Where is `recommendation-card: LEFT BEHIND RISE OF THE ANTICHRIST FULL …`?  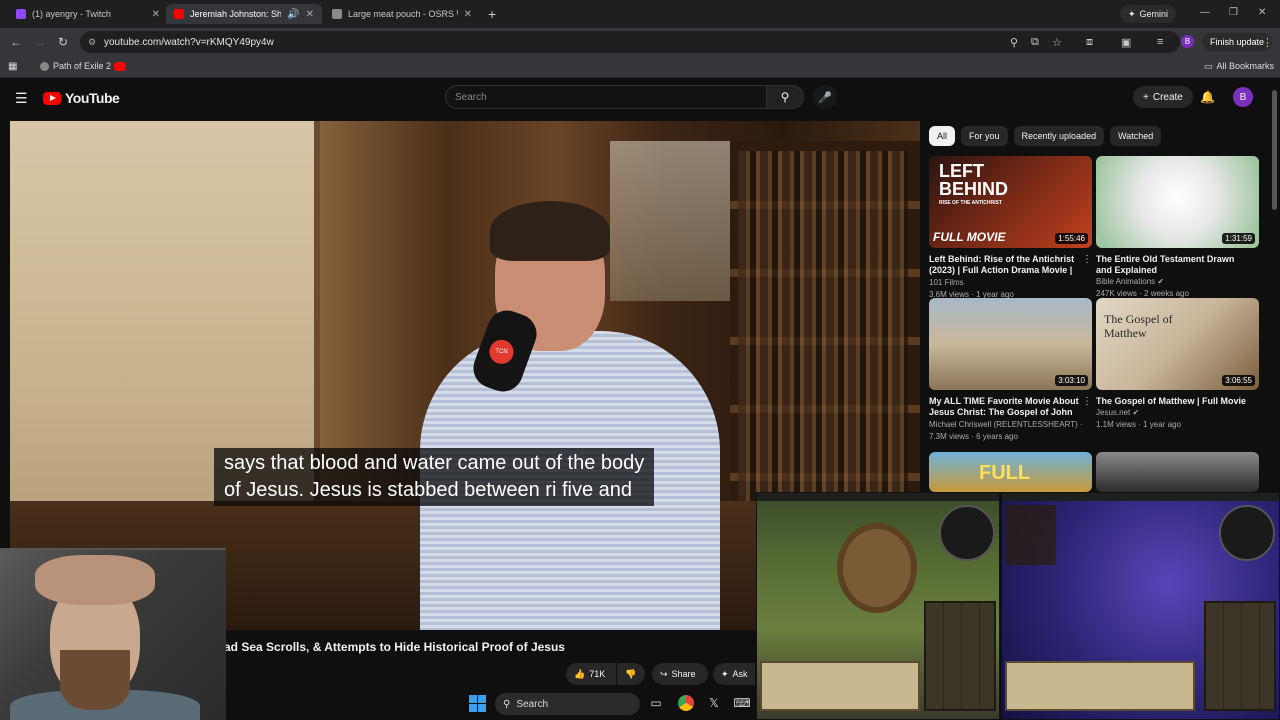
recommendation-card: LEFT BEHIND RISE OF THE ANTICHRIST FULL … is located at coordinates (1010, 228).